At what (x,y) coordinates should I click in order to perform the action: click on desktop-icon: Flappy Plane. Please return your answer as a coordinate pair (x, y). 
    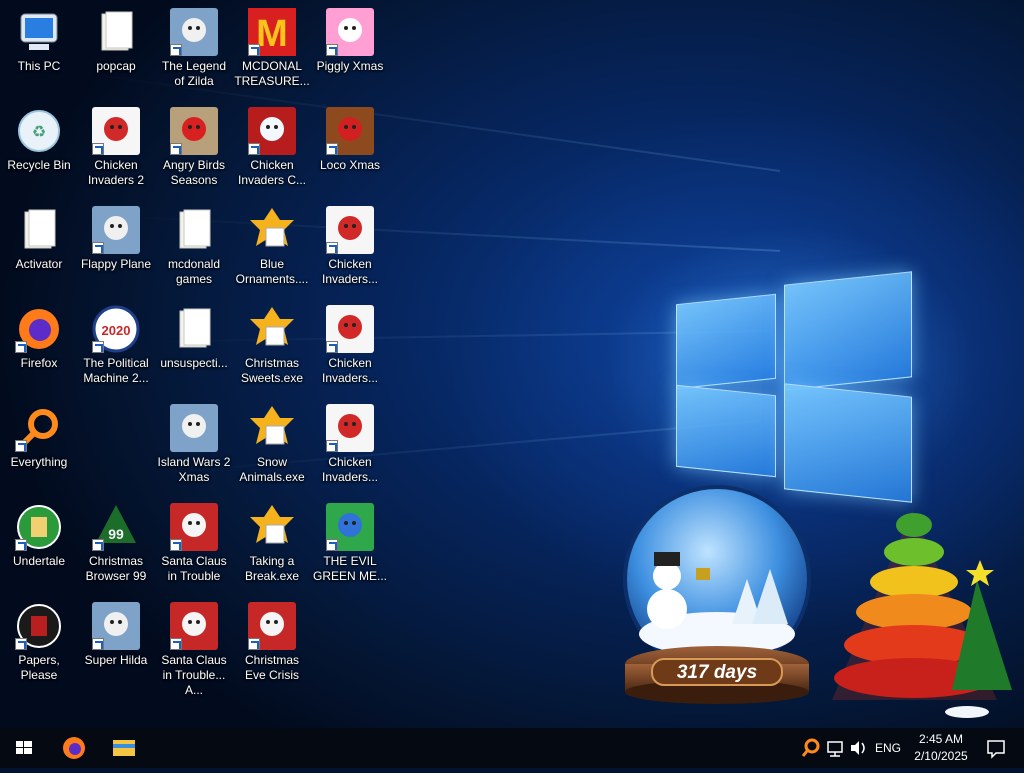
    Looking at the image, I should click on (116, 248).